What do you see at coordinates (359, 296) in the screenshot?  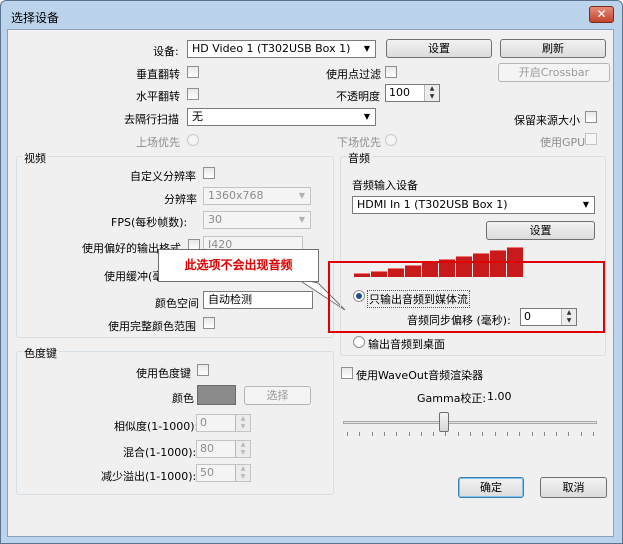 I see `output-to-stream-radio` at bounding box center [359, 296].